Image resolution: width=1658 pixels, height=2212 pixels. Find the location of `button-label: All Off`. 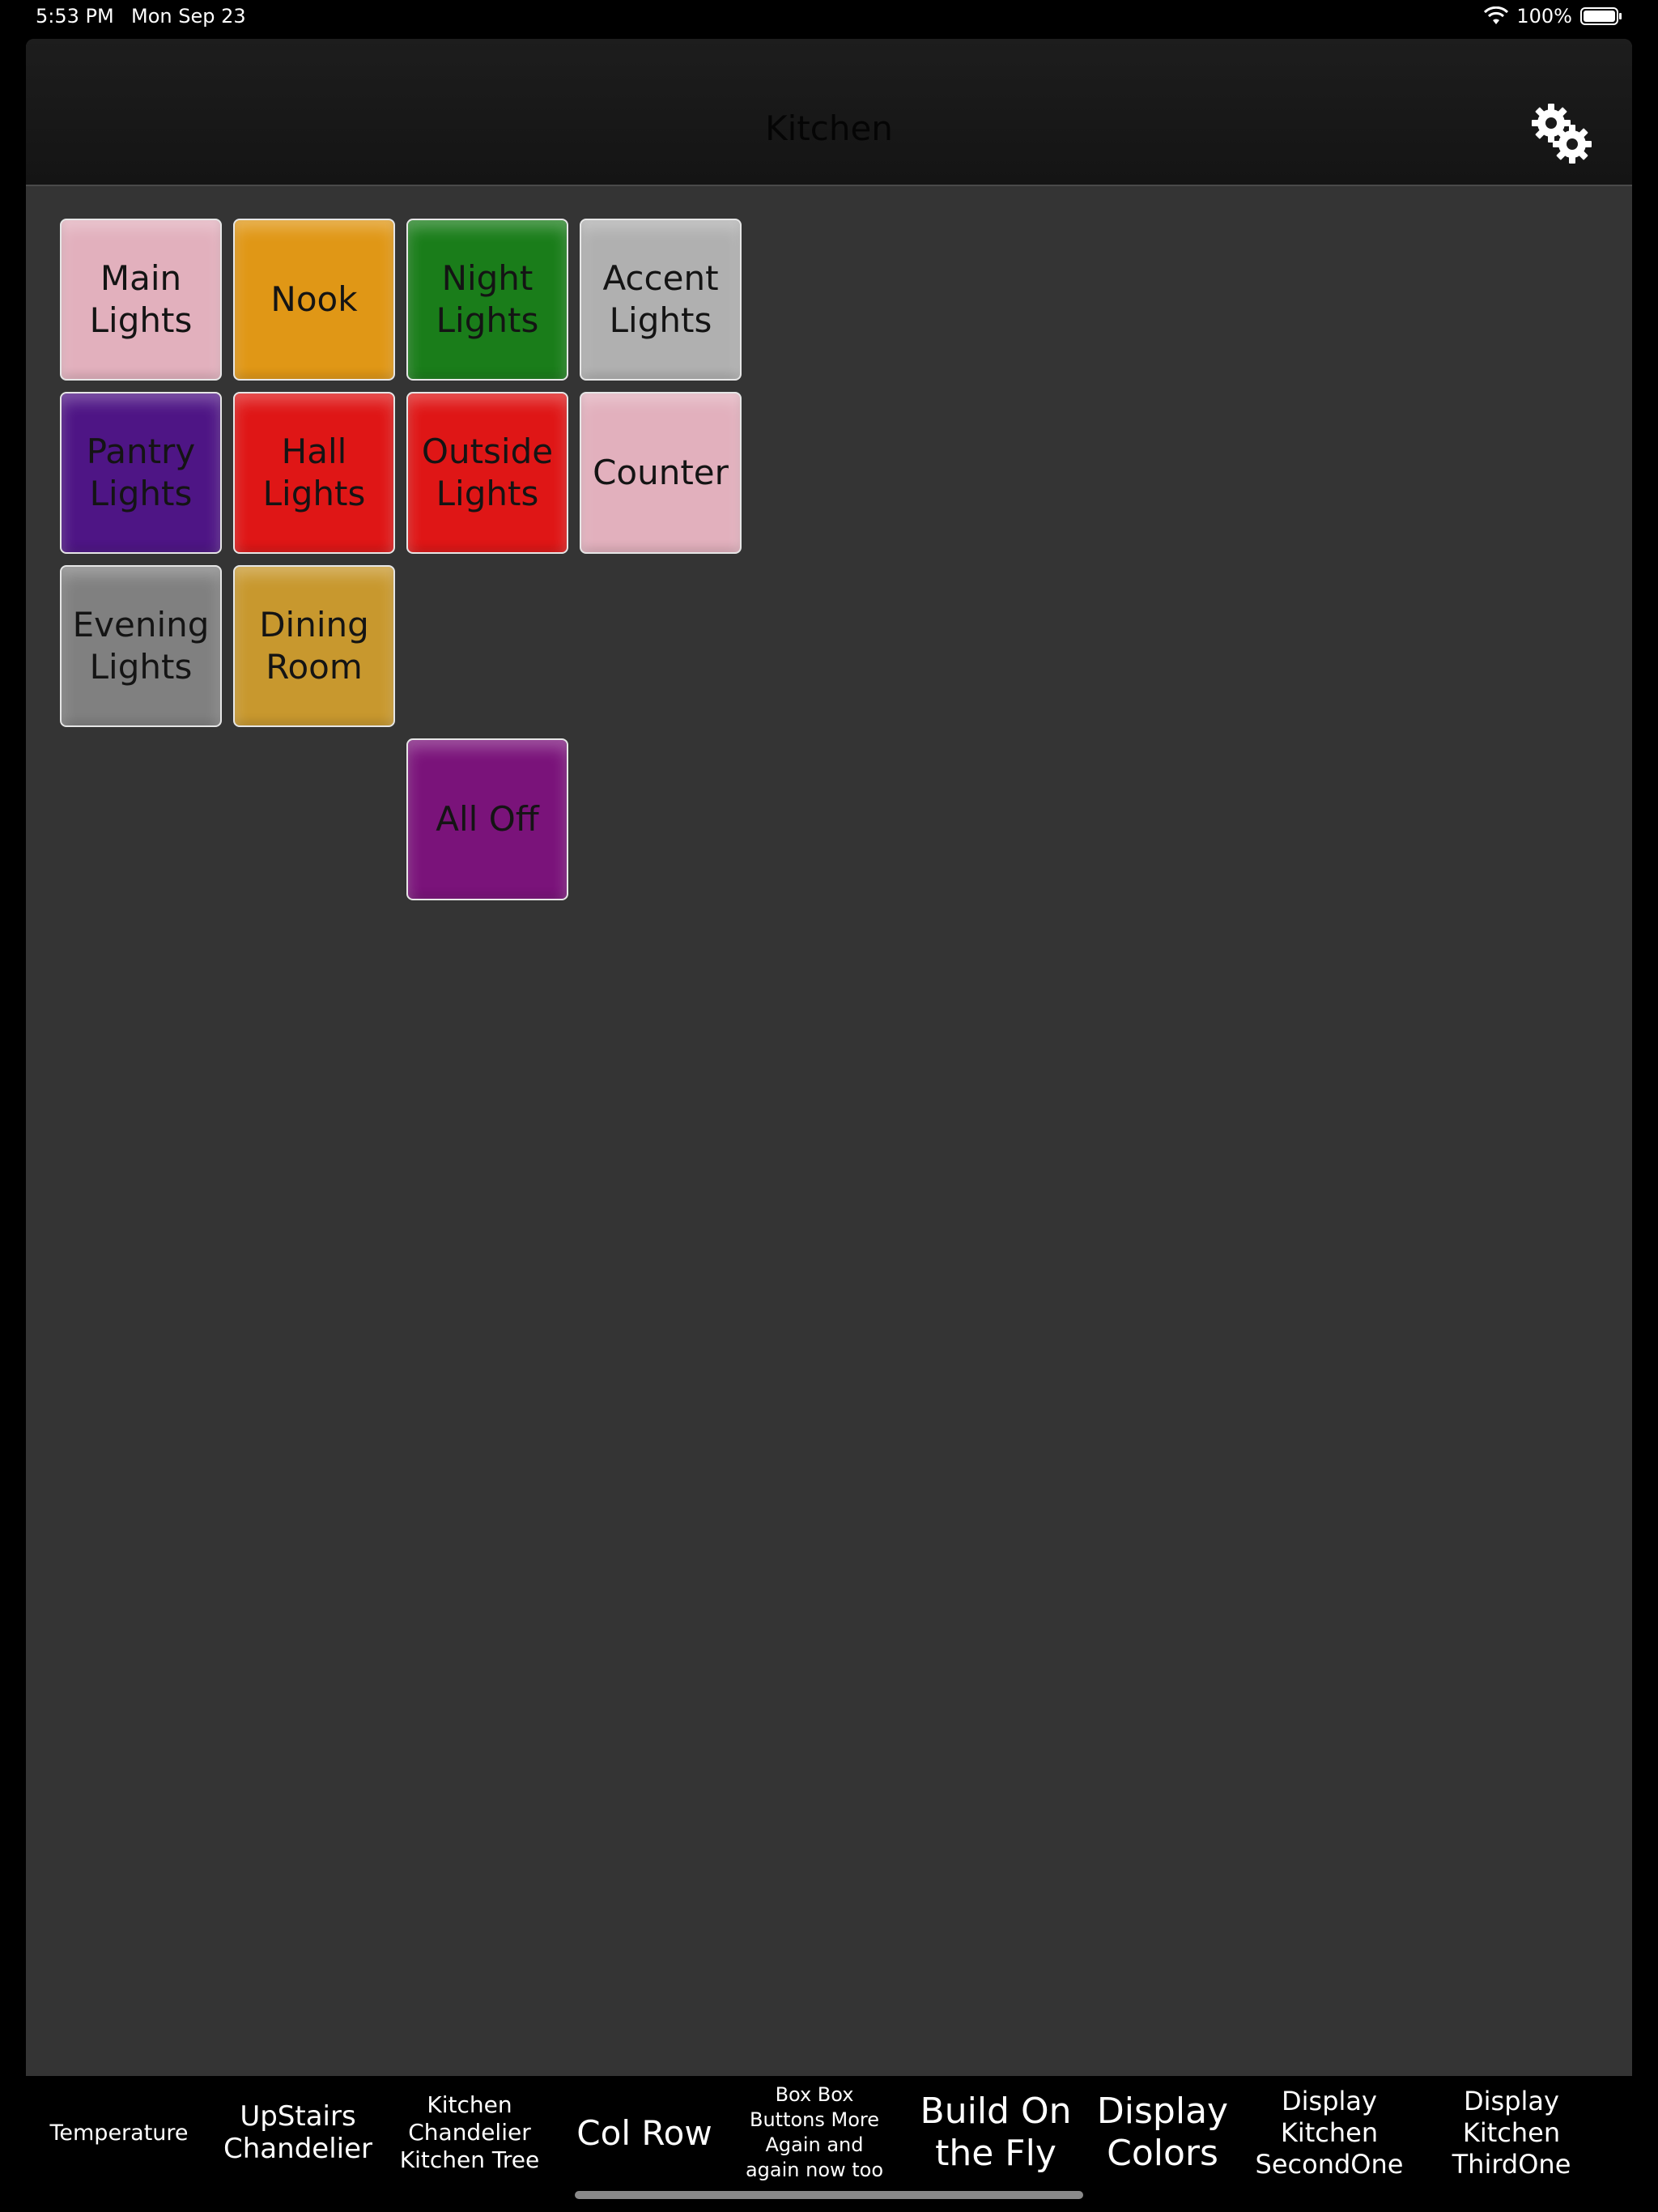

button-label: All Off is located at coordinates (487, 819).